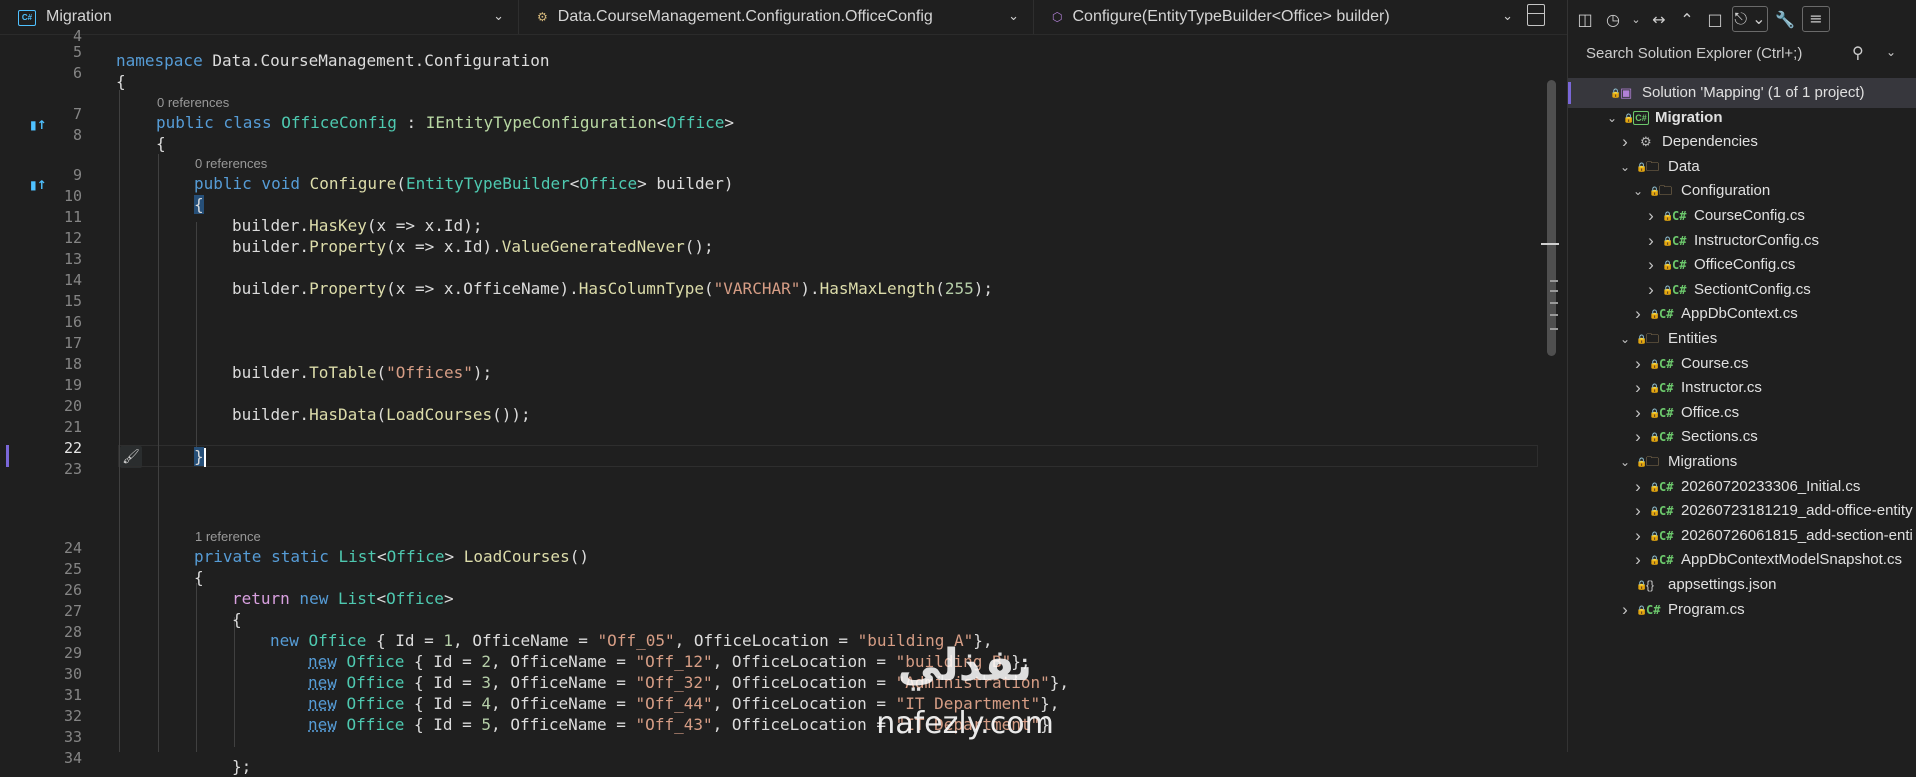  Describe the element at coordinates (482, 288) in the screenshot. I see `expr: (x => x.OfficeName).` at that location.